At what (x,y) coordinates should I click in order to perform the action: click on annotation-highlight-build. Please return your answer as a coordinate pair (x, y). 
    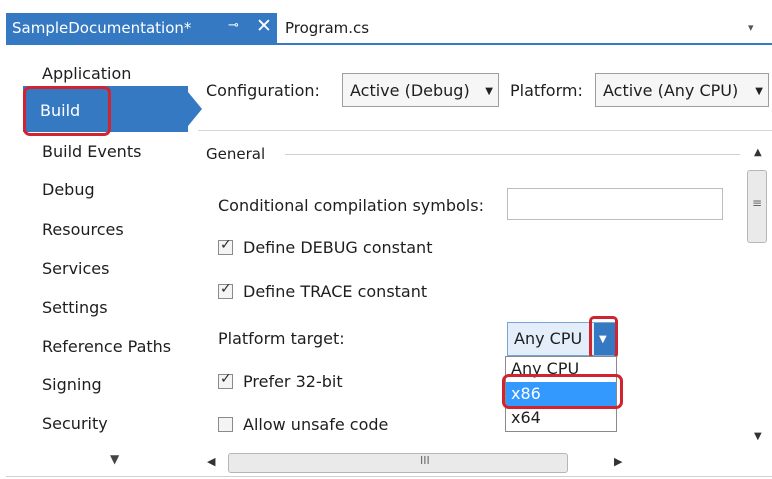
    Looking at the image, I should click on (67, 111).